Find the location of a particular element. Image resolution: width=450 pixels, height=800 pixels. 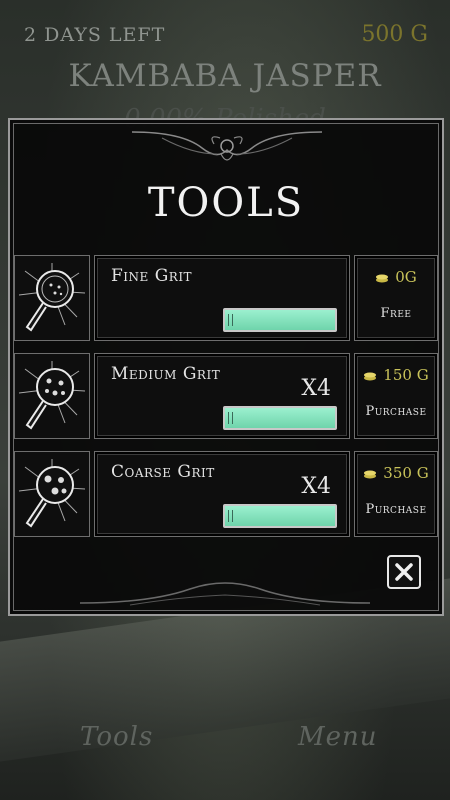

tool-row-medium: Medium Grit X4 150 G Purchase is located at coordinates (226, 396).